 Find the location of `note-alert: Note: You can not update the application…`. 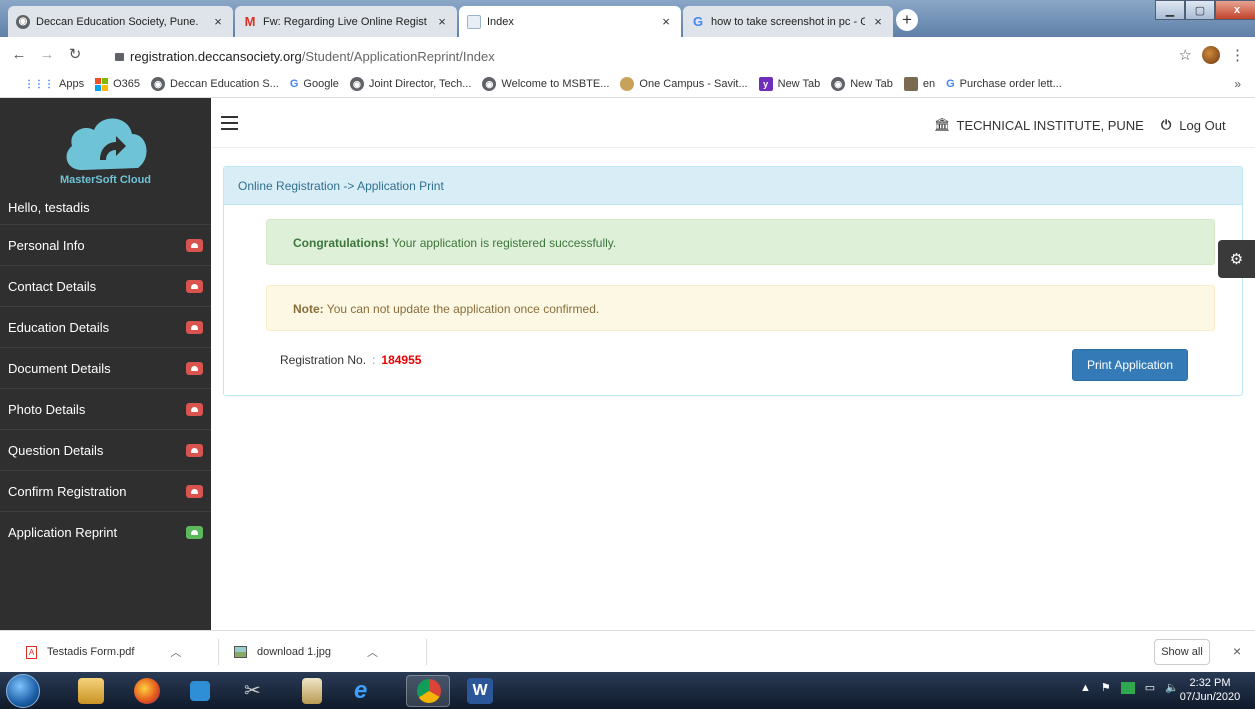

note-alert: Note: You can not update the application… is located at coordinates (740, 308).